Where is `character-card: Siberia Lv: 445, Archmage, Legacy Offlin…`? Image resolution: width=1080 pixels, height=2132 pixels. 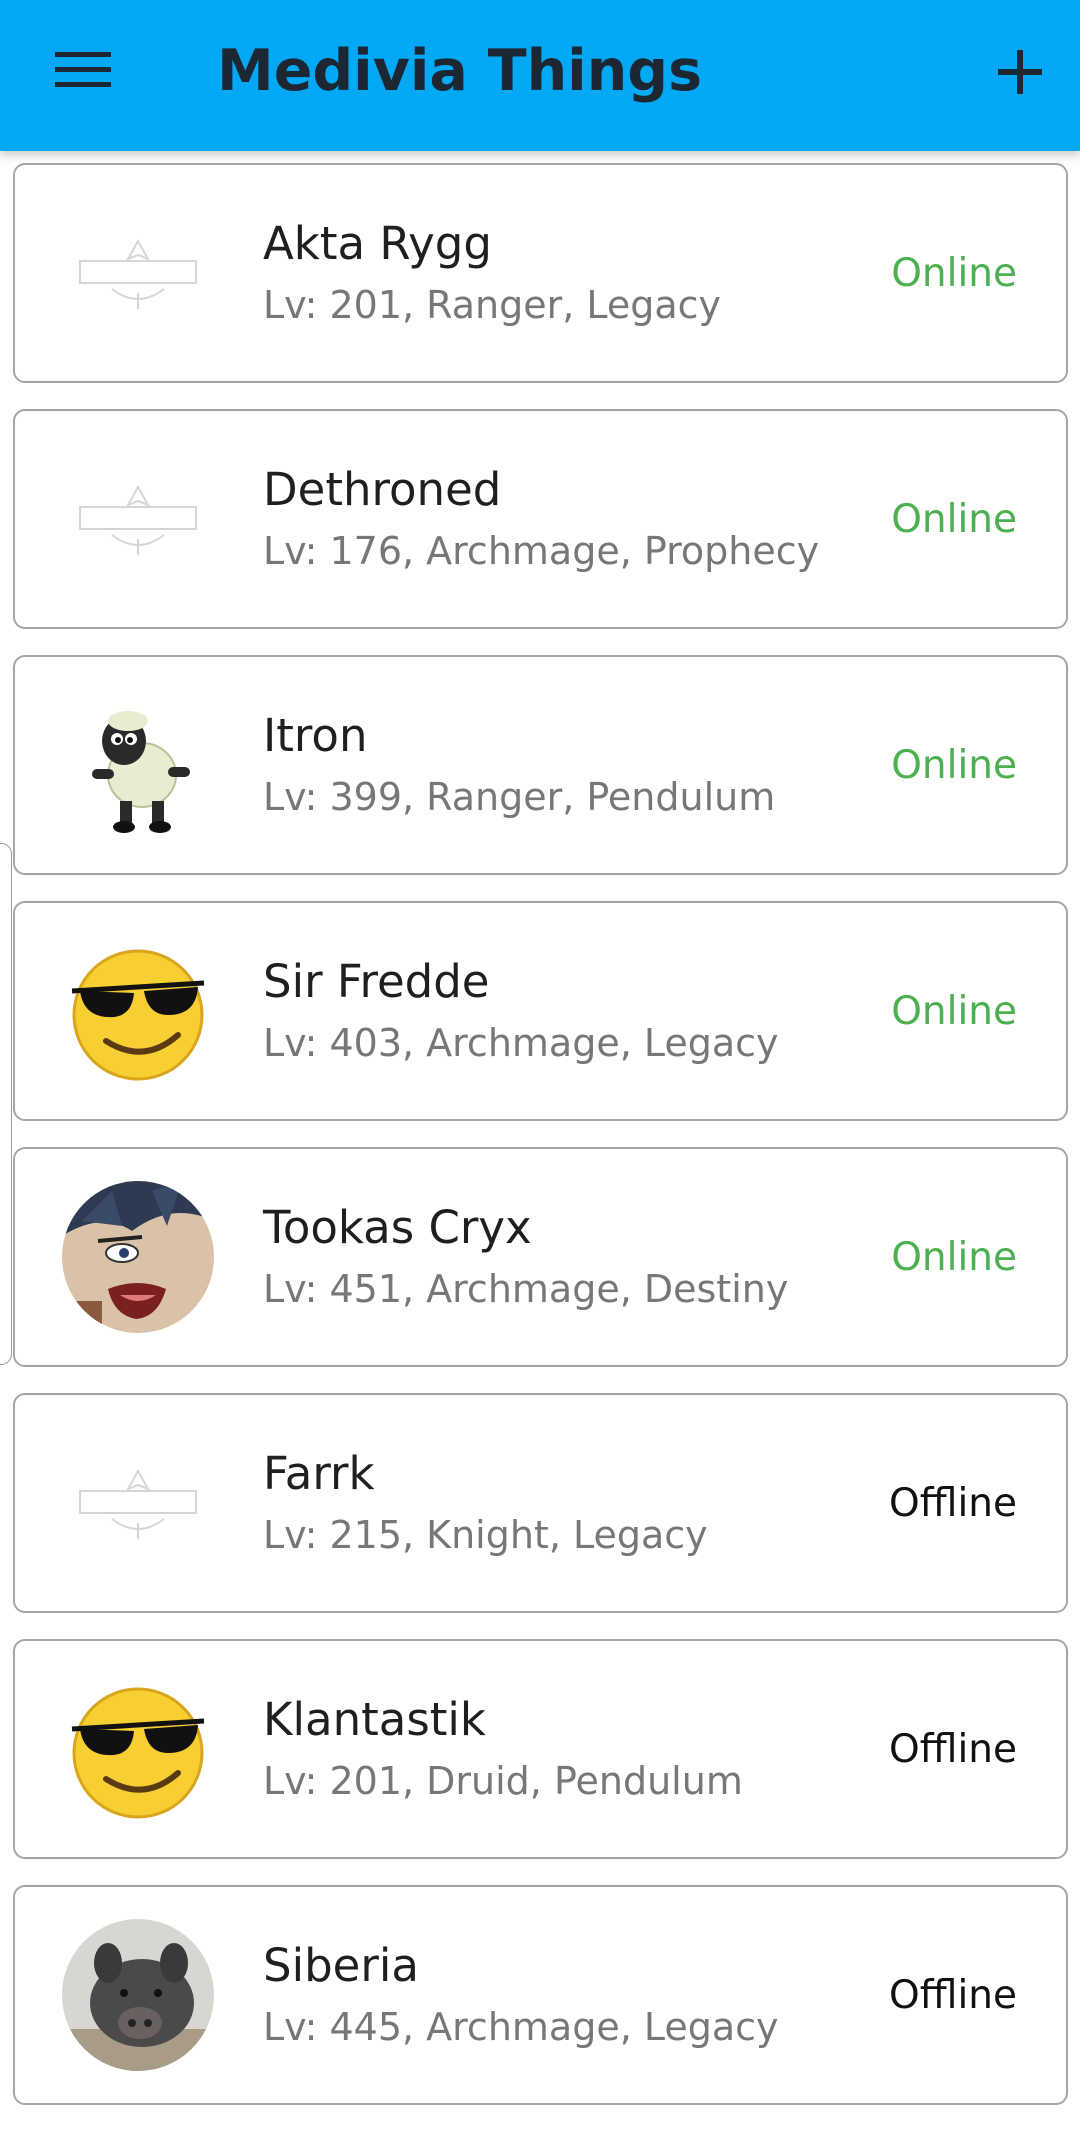 character-card: Siberia Lv: 445, Archmage, Legacy Offlin… is located at coordinates (540, 1995).